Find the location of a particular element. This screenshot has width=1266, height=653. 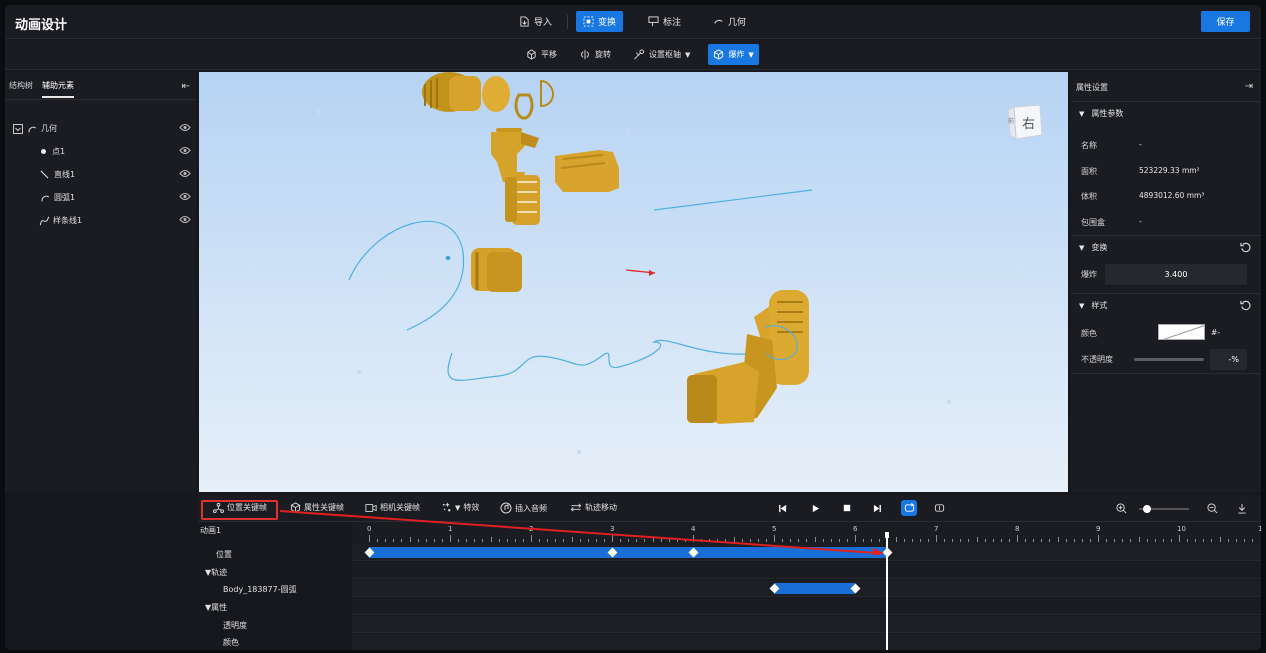

tab-annotate: 标注 is located at coordinates (664, 21).